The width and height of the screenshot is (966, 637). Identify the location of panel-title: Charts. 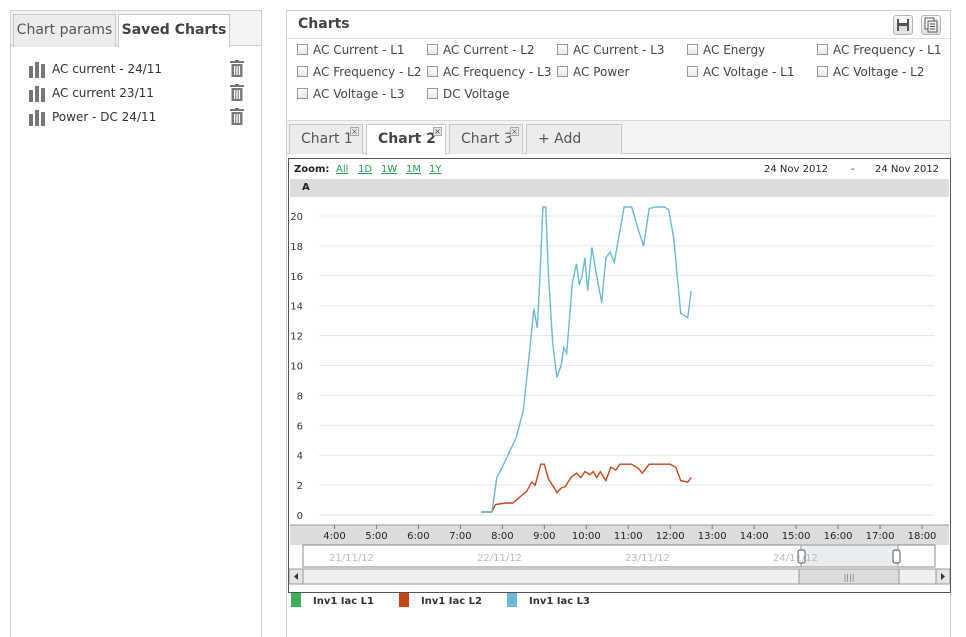
(324, 24).